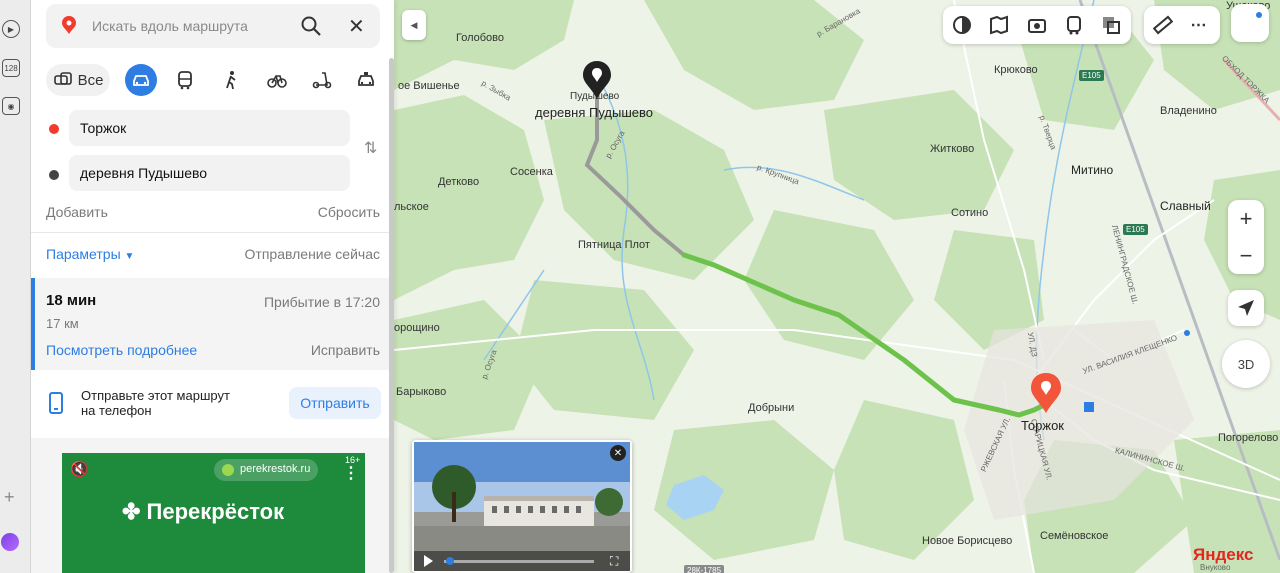  I want to click on panorama-icon, so click(1037, 25).